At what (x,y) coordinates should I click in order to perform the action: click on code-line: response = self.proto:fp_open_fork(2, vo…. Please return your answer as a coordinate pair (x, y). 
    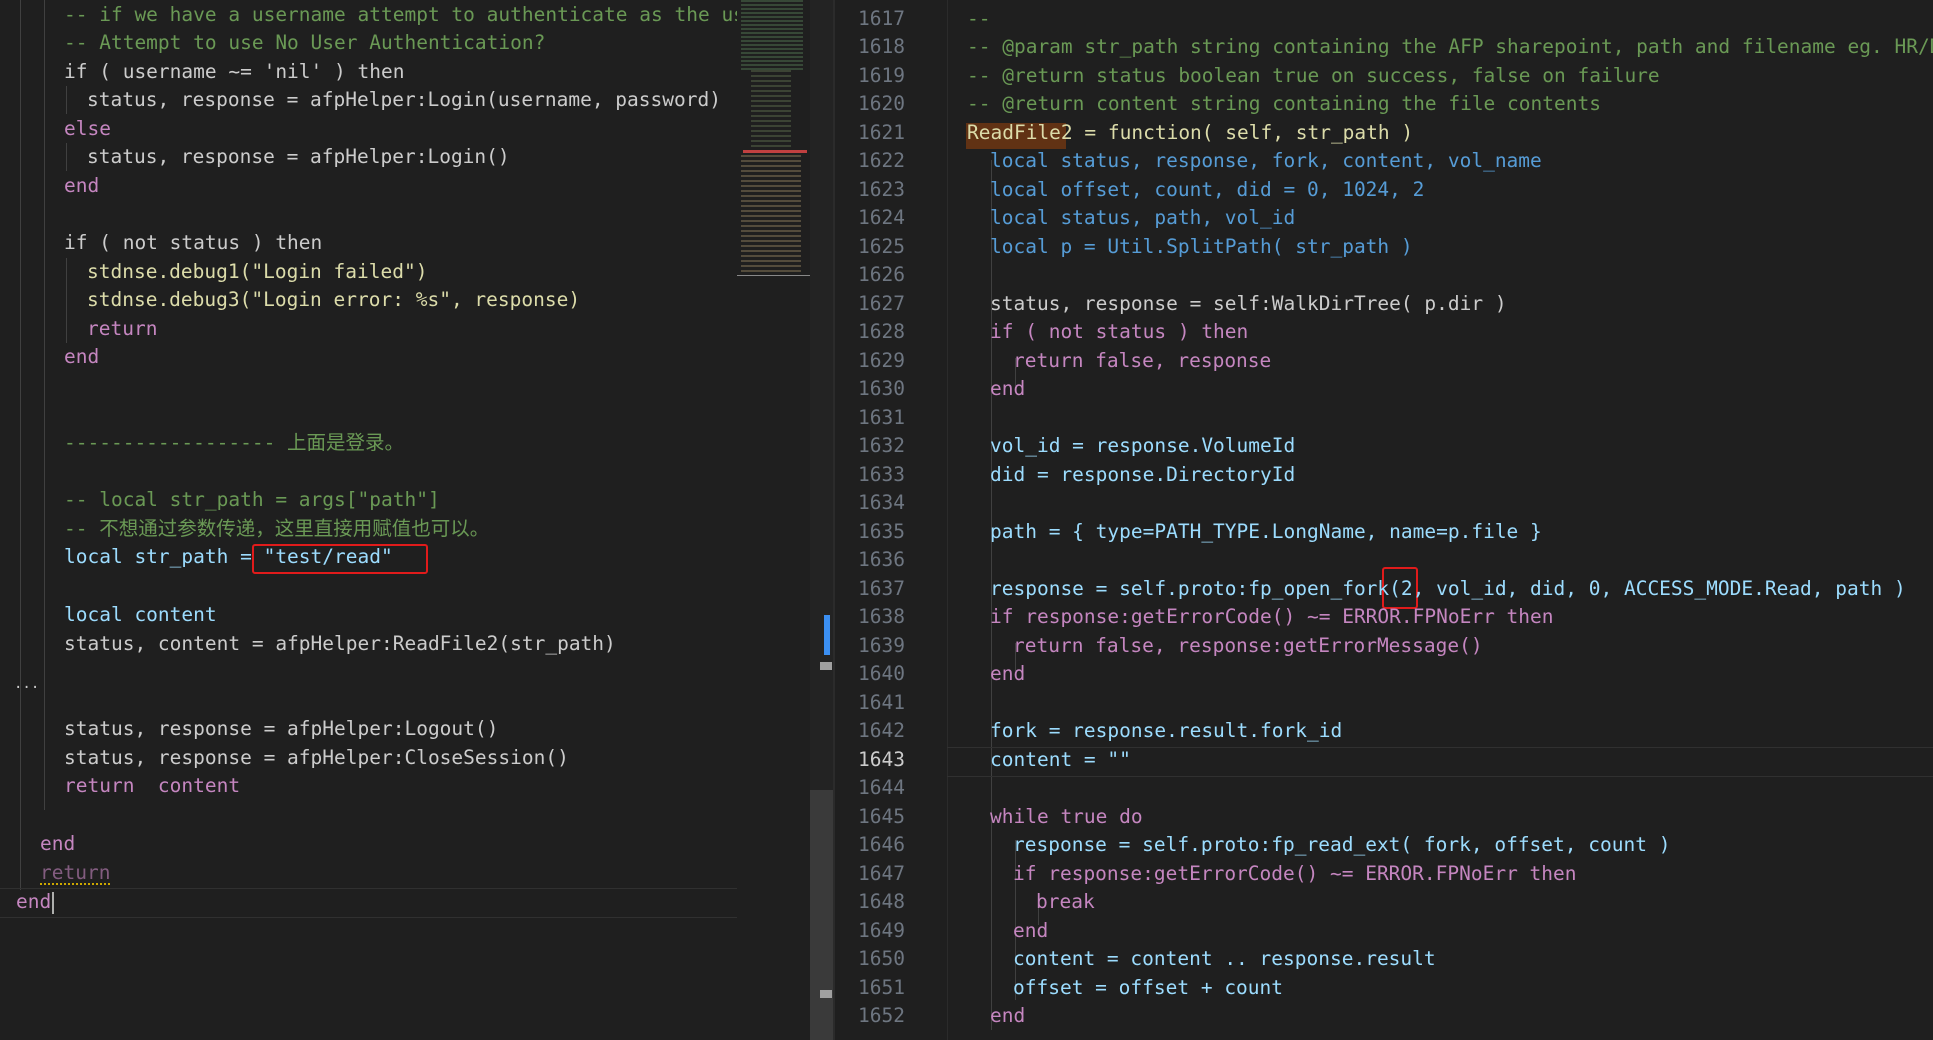
    Looking at the image, I should click on (1448, 588).